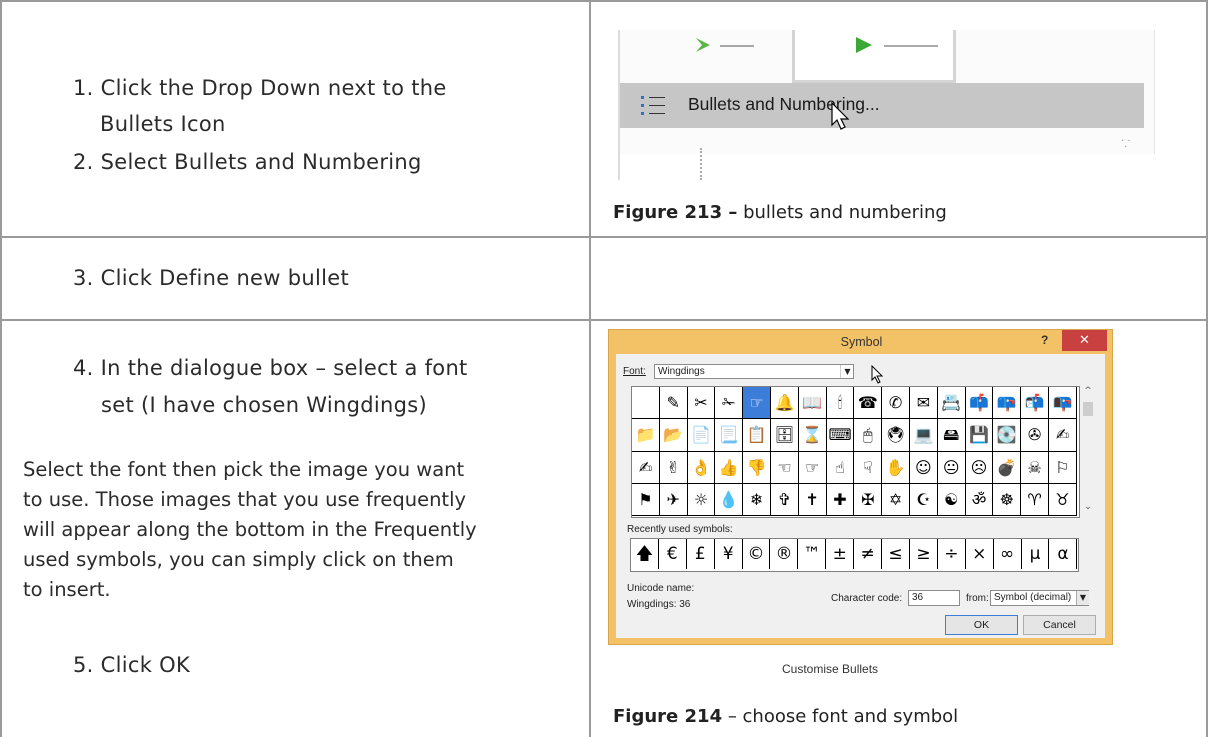 The image size is (1208, 737). I want to click on cancel-button: Cancel, so click(1059, 625).